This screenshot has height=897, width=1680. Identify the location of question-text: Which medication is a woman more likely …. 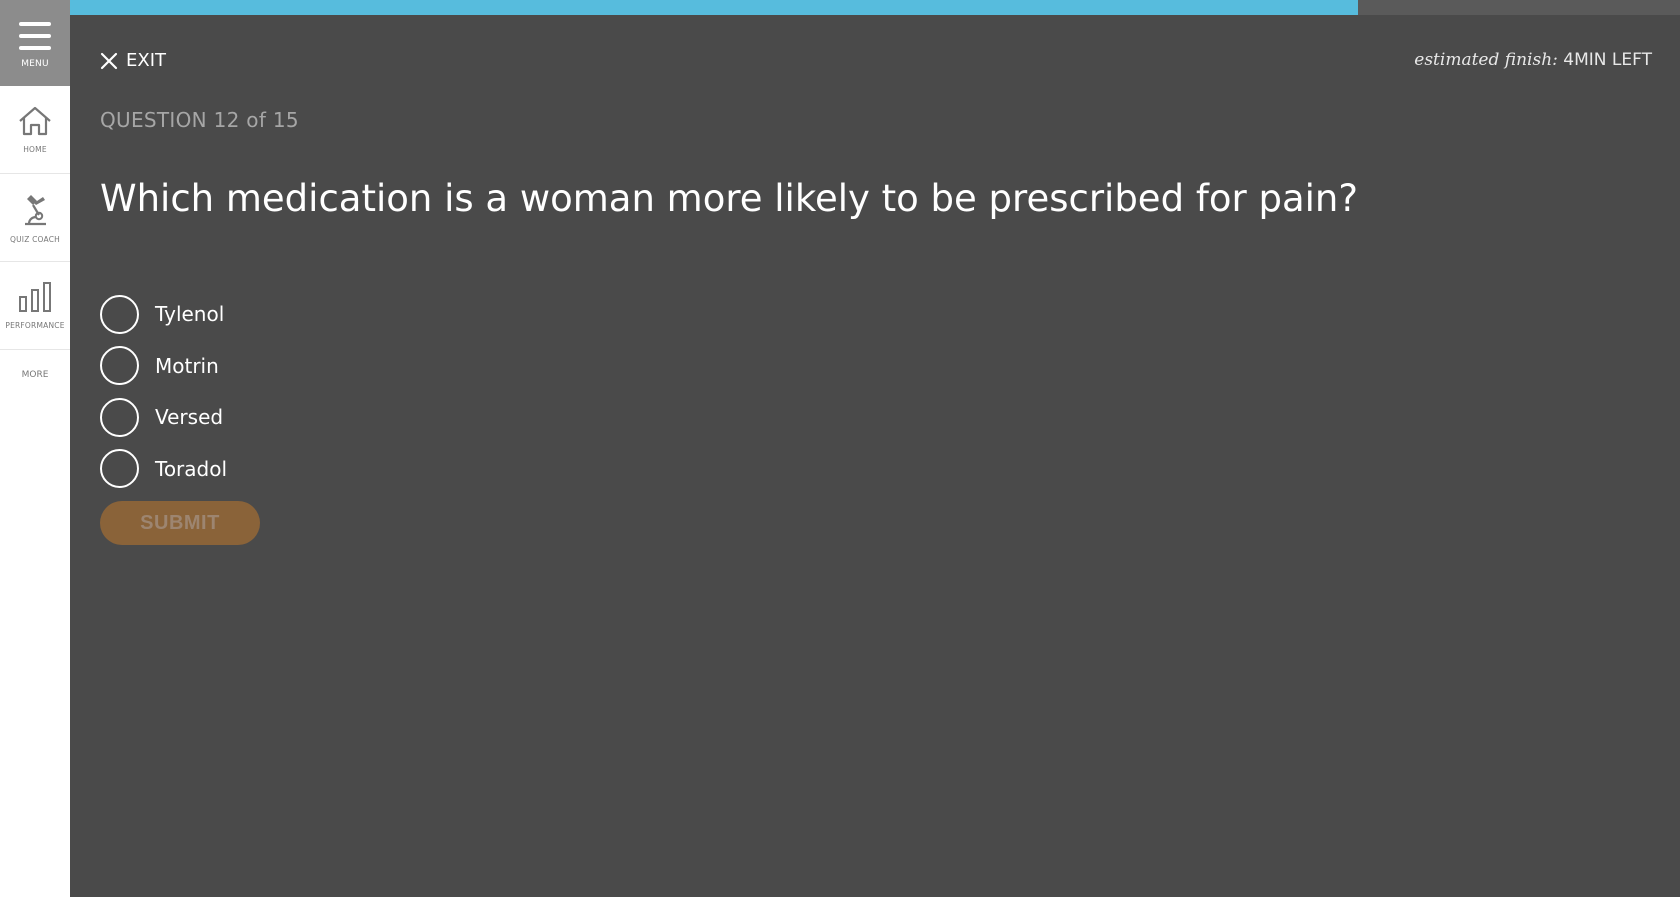
(729, 198).